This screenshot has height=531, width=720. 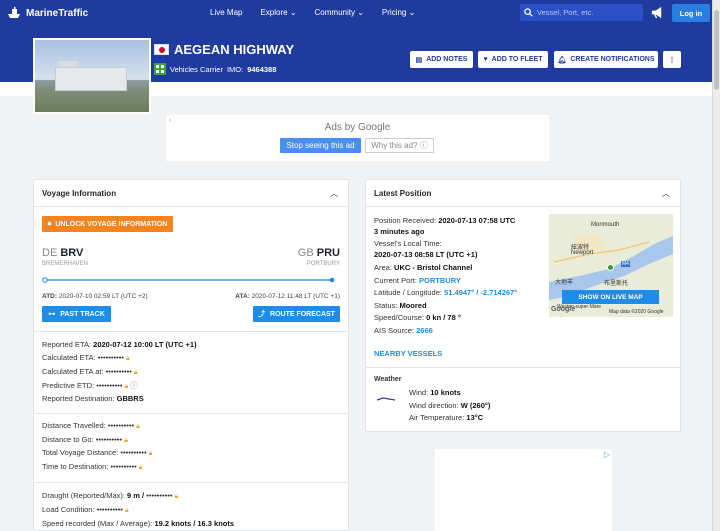 I want to click on position-received-value: 2020-07-13 07:58 UTC, so click(x=477, y=220).